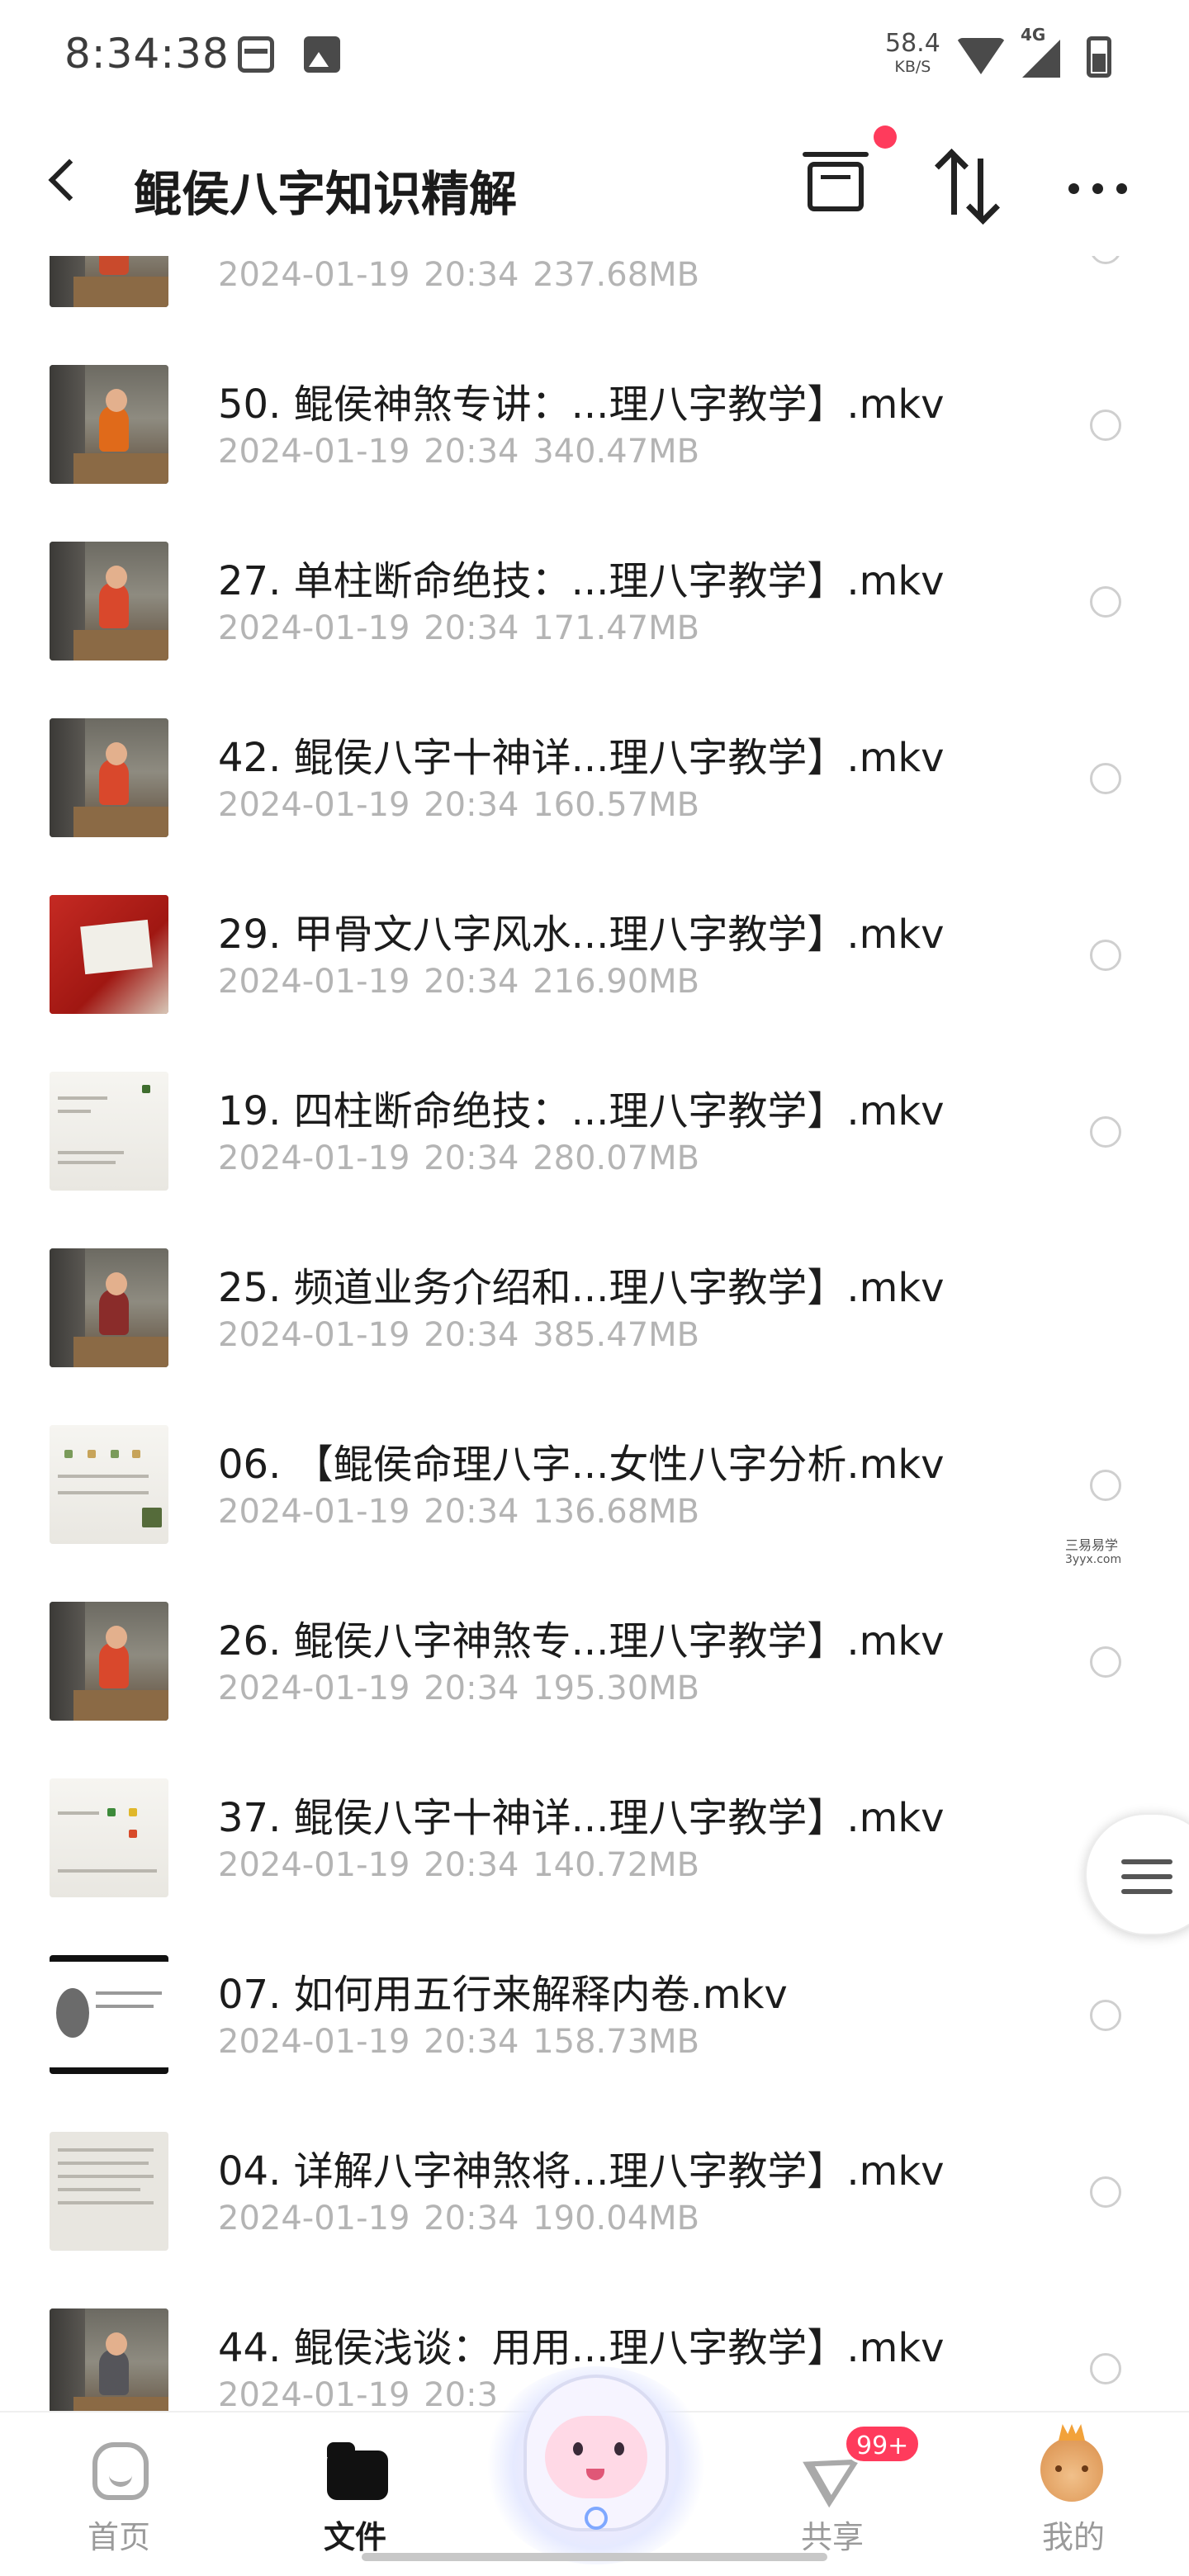 Image resolution: width=1189 pixels, height=2576 pixels. I want to click on sort-icon, so click(970, 185).